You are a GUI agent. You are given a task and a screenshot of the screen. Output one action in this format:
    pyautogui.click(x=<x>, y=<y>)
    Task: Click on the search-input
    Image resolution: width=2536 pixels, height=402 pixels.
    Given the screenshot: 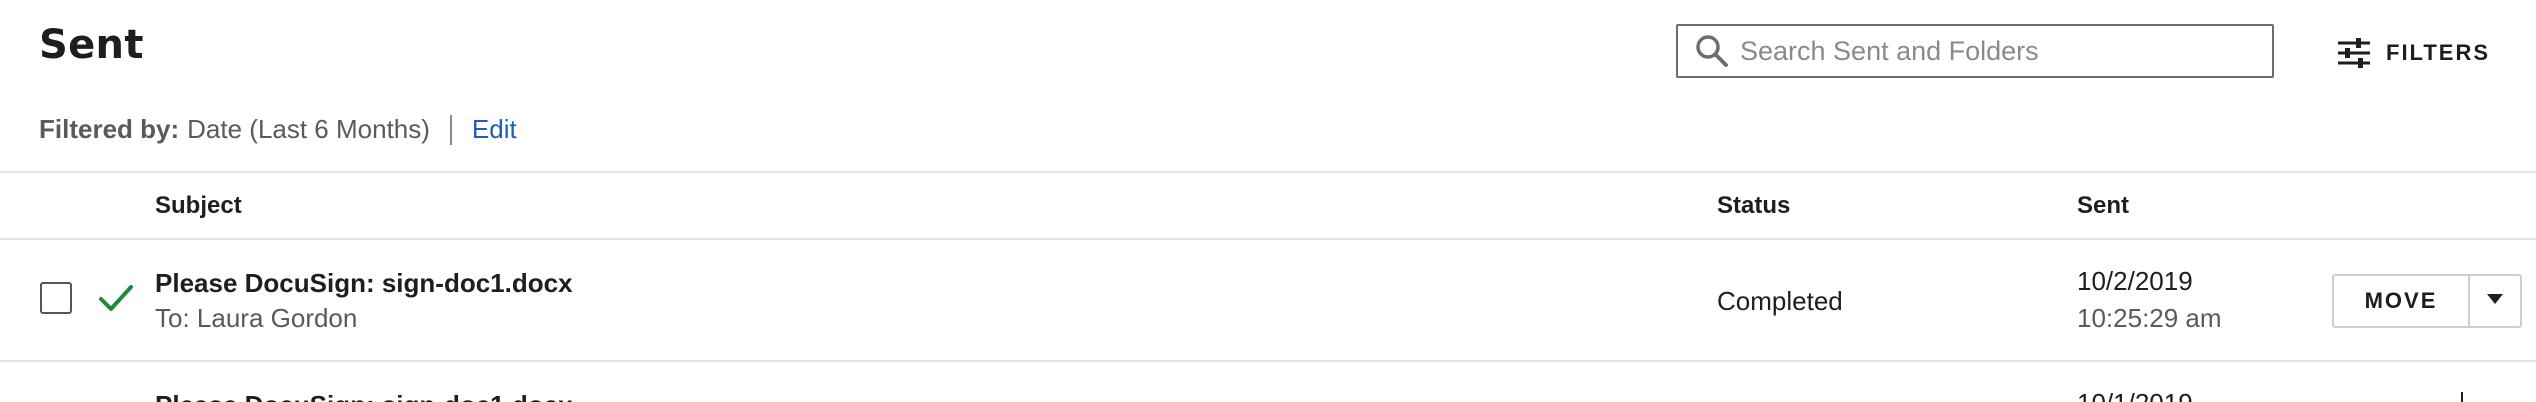 What is the action you would take?
    pyautogui.click(x=2005, y=51)
    